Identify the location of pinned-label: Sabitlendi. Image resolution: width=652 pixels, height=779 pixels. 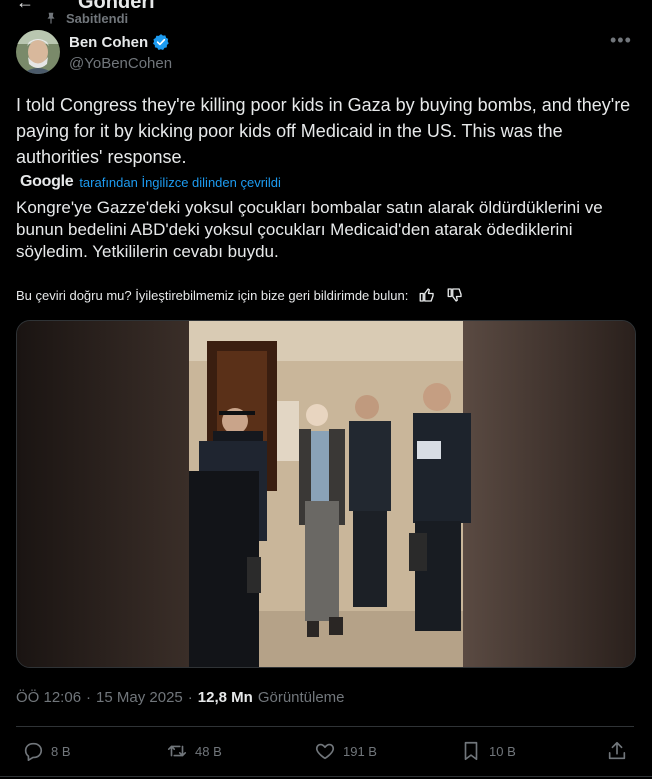
(97, 18).